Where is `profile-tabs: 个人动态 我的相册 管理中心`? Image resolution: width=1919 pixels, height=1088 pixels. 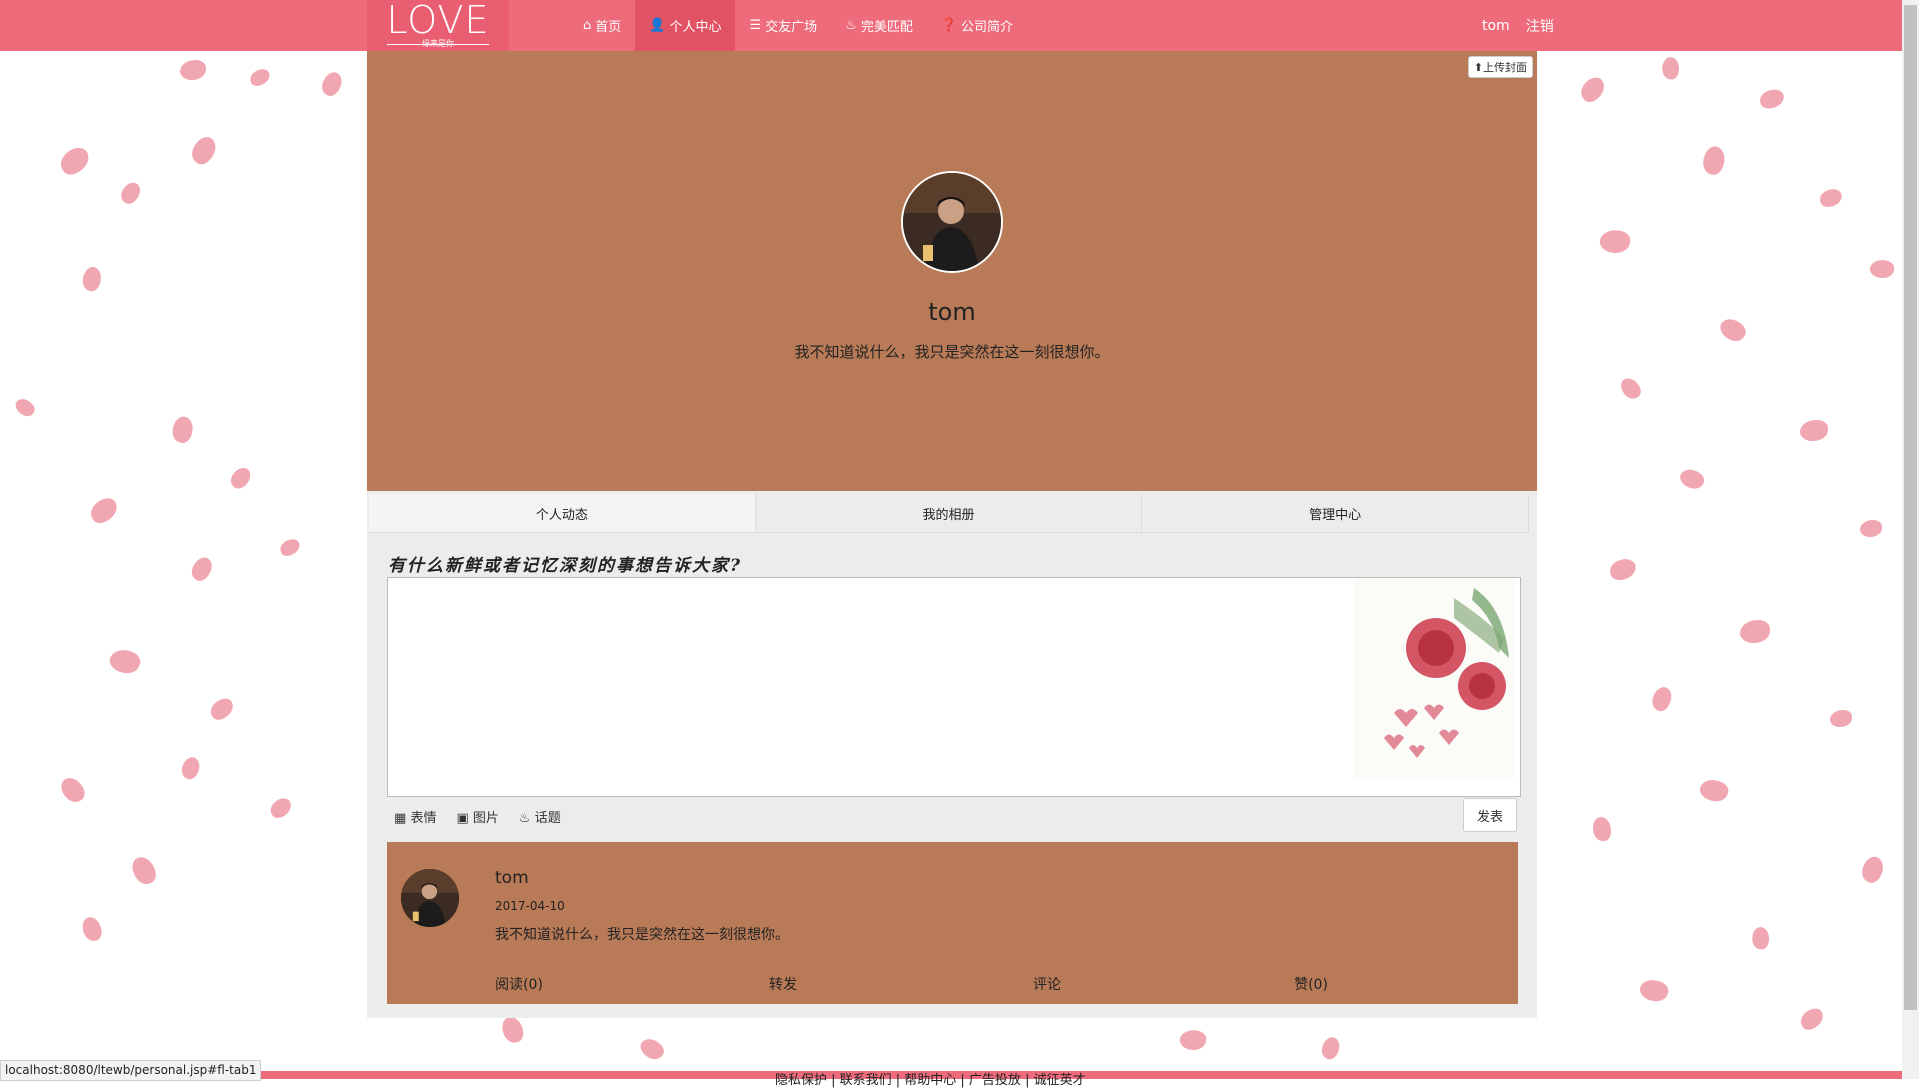
profile-tabs: 个人动态 我的相册 管理中心 is located at coordinates (949, 513).